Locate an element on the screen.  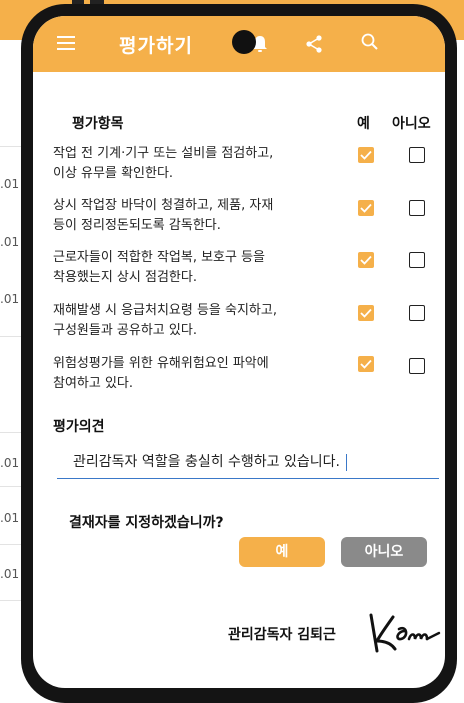
evaluation-section-title: 평가항목 is located at coordinates (98, 124).